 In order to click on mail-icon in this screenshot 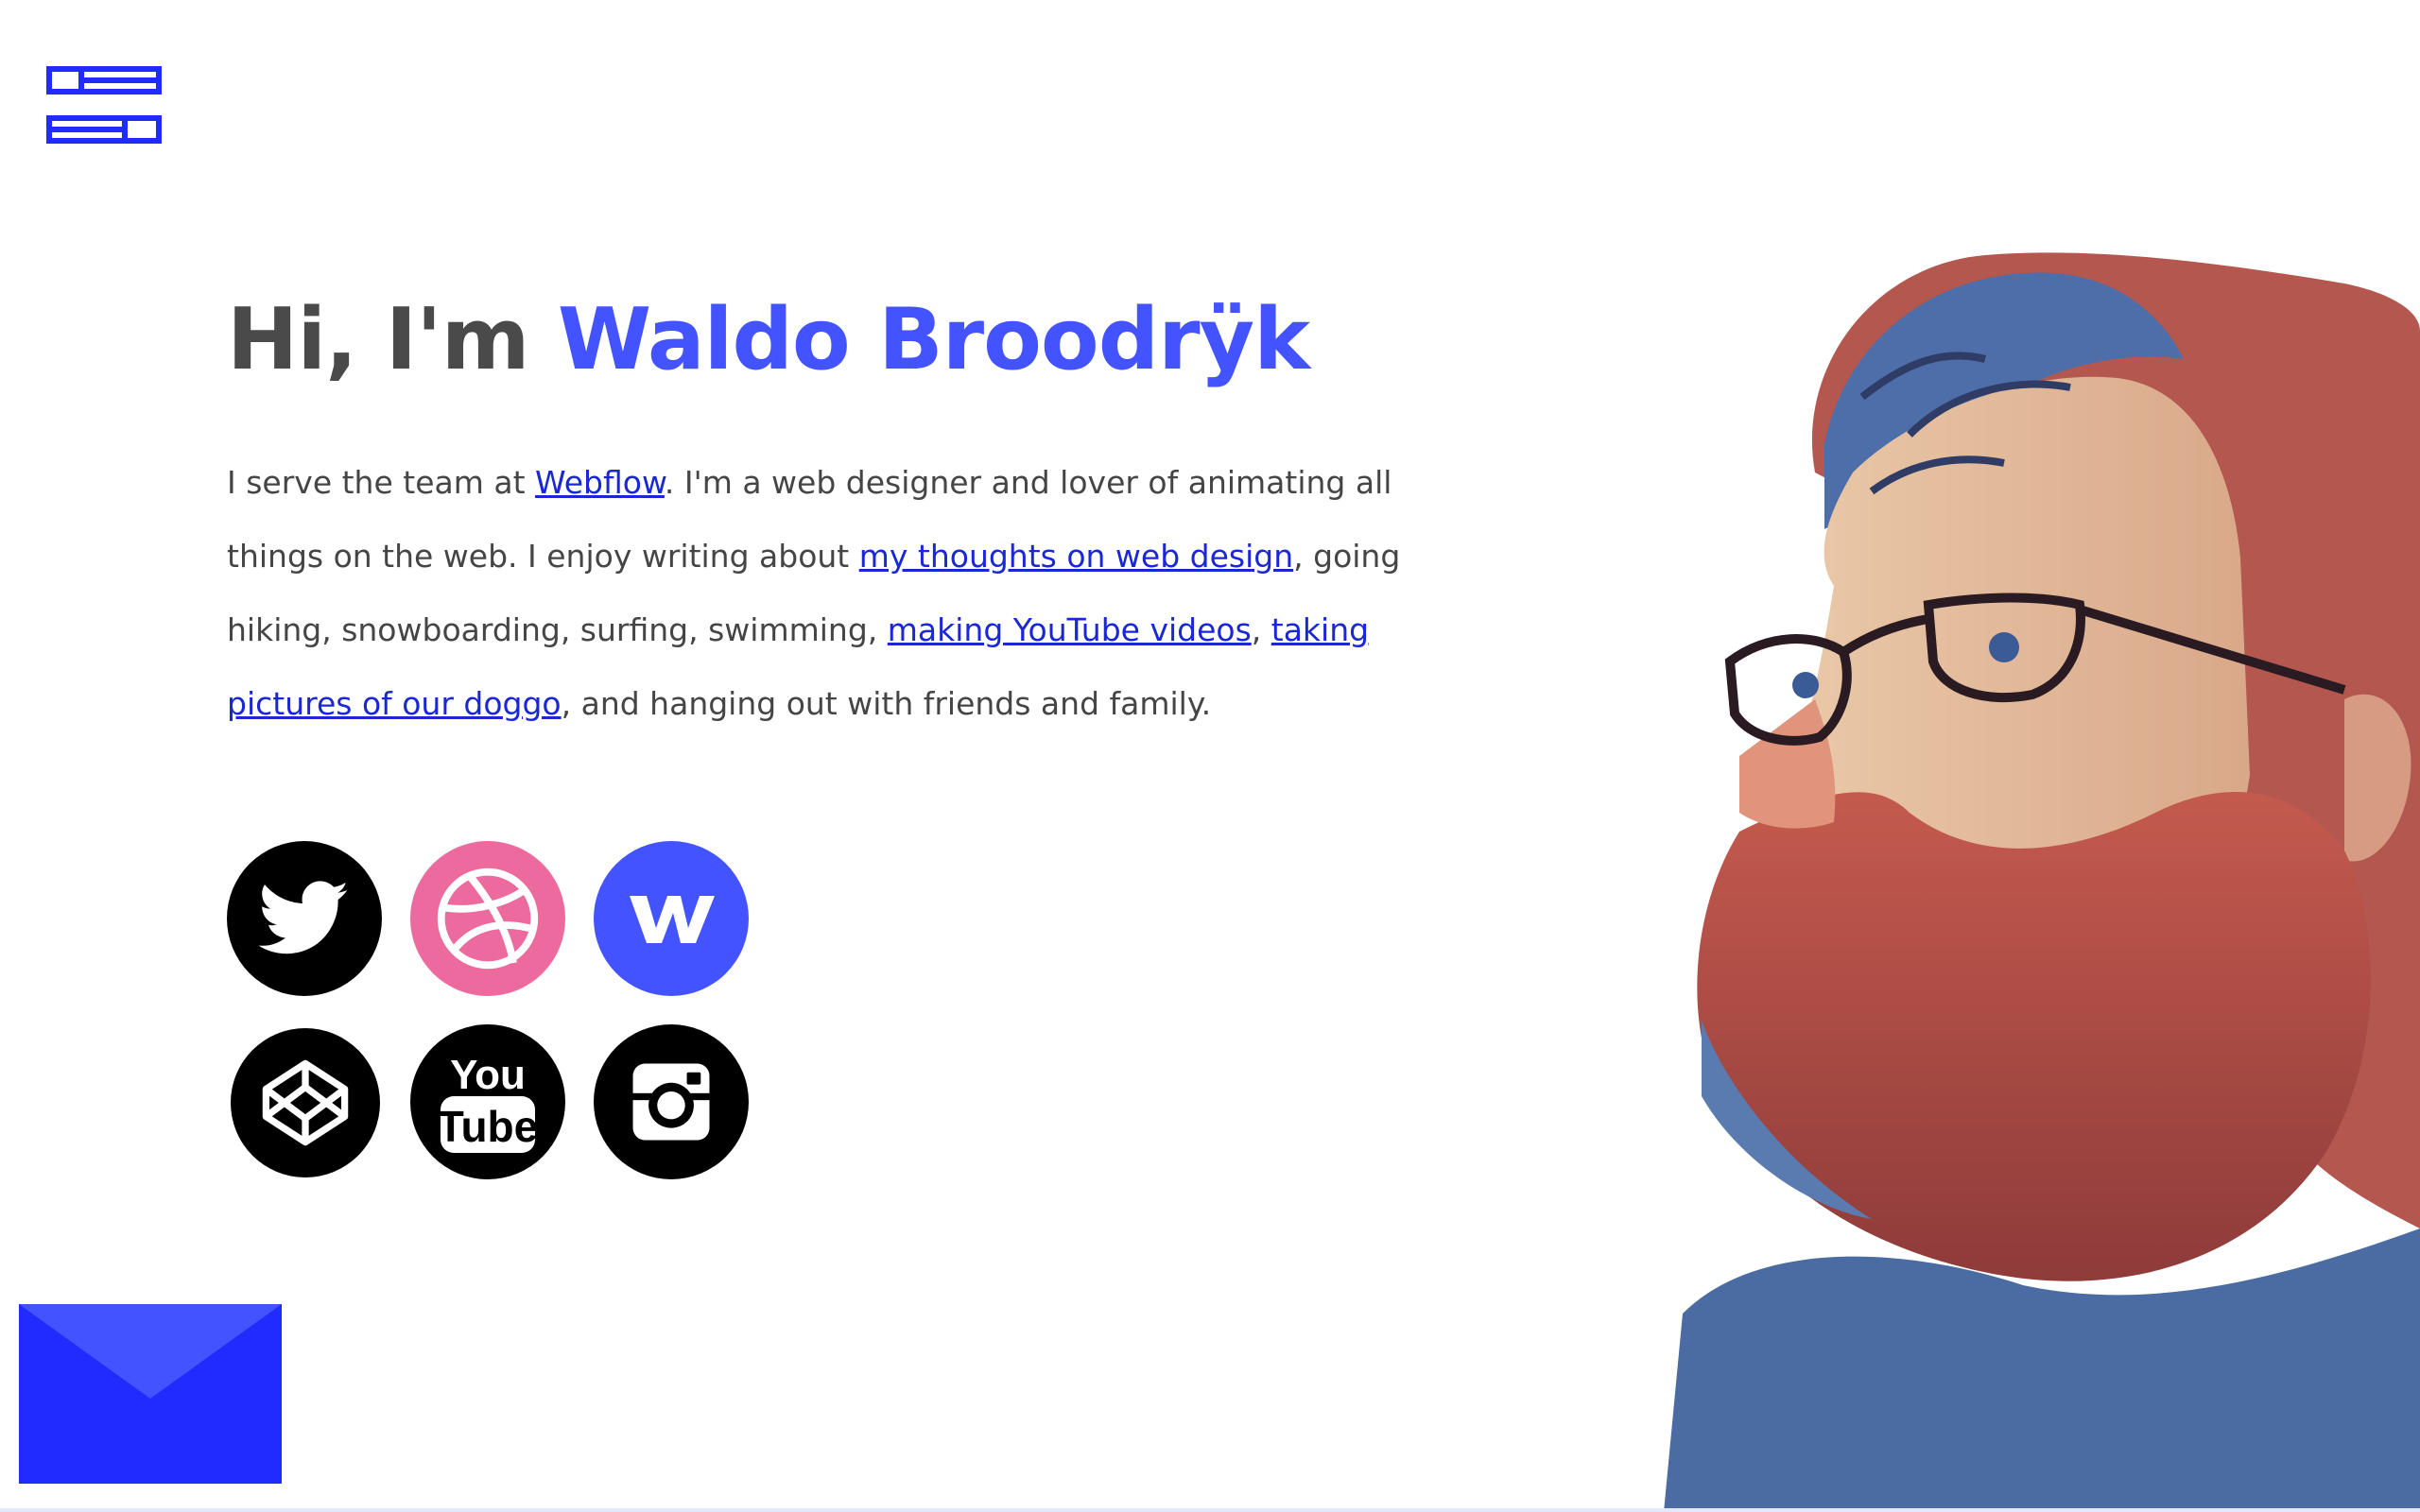, I will do `click(150, 1394)`.